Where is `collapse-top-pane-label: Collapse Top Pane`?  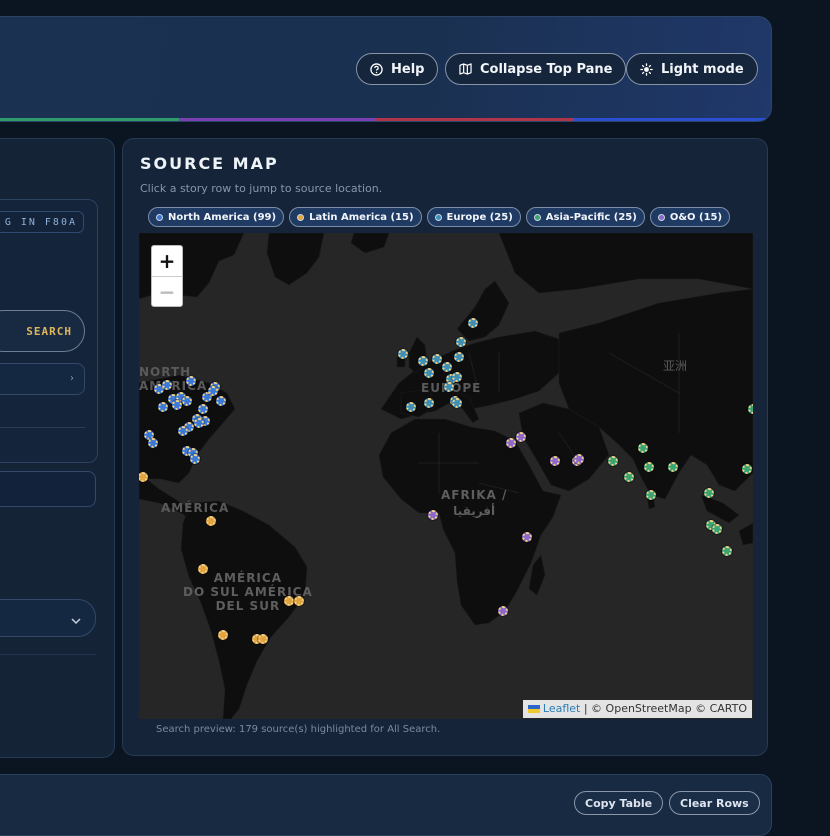 collapse-top-pane-label: Collapse Top Pane is located at coordinates (546, 69).